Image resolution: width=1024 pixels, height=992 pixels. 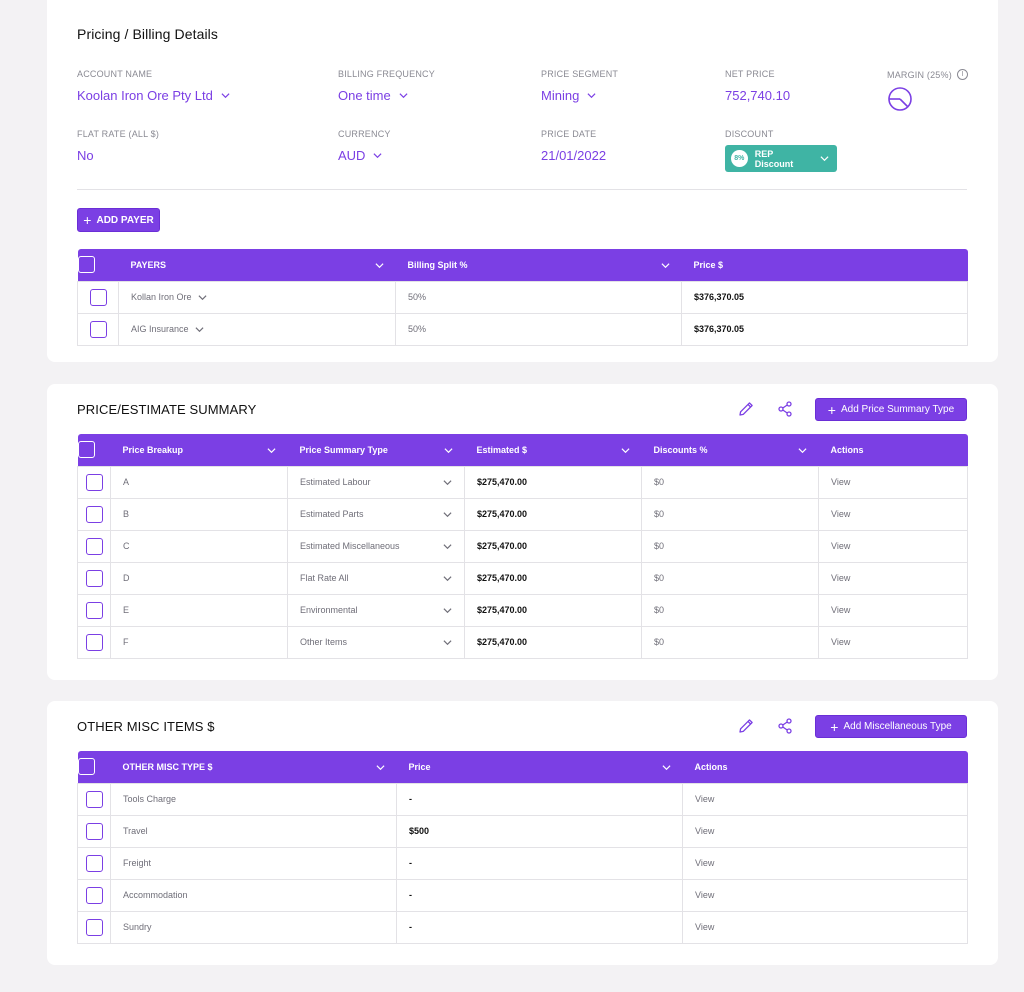 I want to click on payer-select: AIG Insurance, so click(x=257, y=329).